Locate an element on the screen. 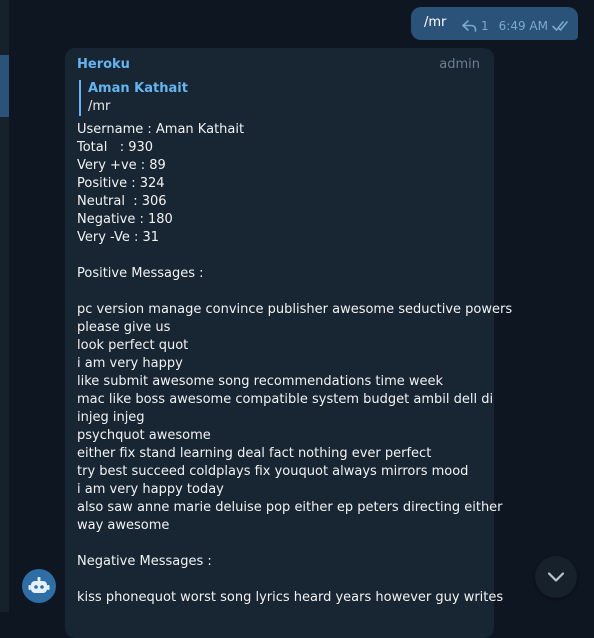 The width and height of the screenshot is (594, 638). message-time: 6:49 AM is located at coordinates (523, 26).